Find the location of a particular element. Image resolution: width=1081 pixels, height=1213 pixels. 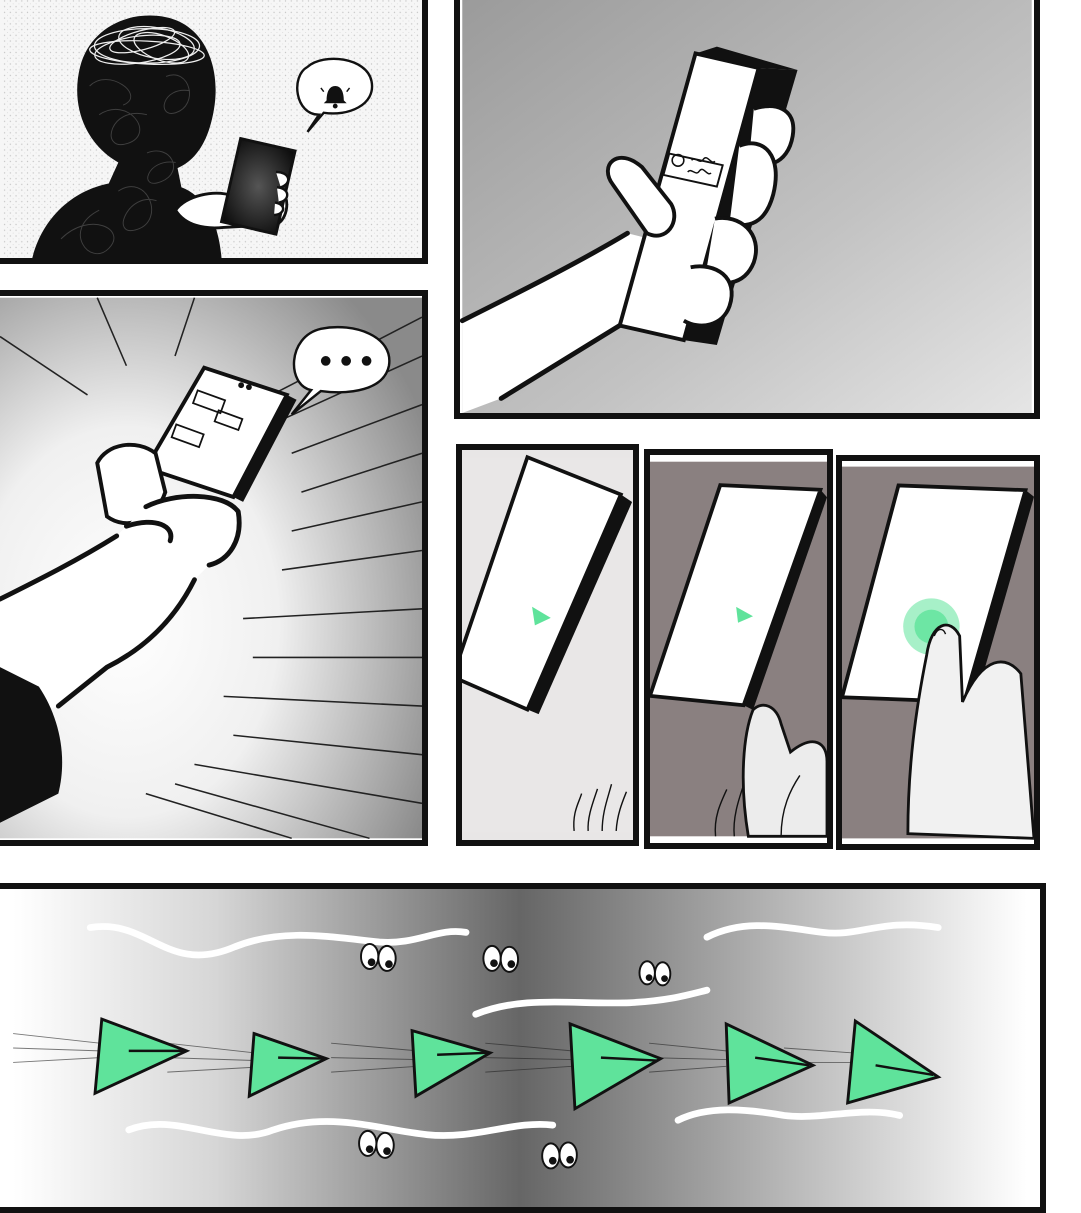

panel-send-c is located at coordinates (938, 652).